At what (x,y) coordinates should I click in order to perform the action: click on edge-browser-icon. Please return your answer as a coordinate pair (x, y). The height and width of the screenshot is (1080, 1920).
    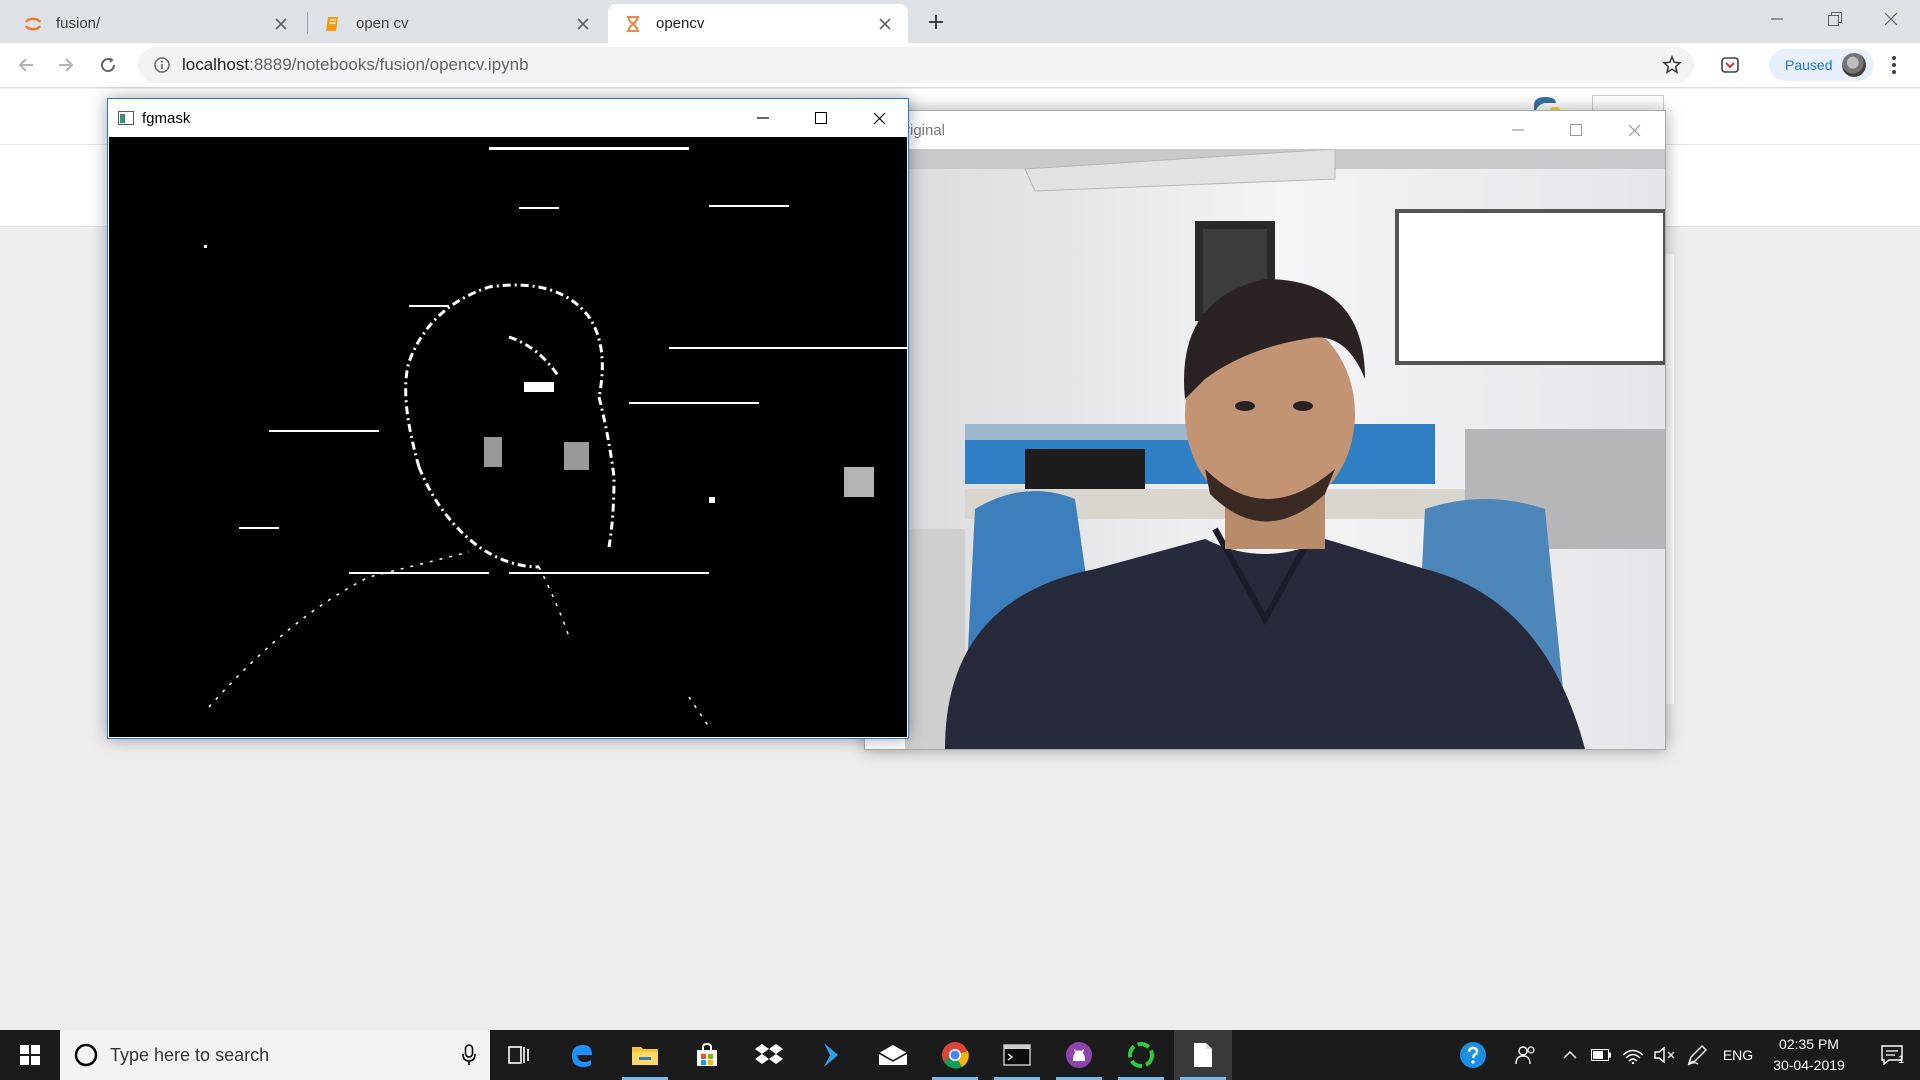
    Looking at the image, I should click on (582, 1055).